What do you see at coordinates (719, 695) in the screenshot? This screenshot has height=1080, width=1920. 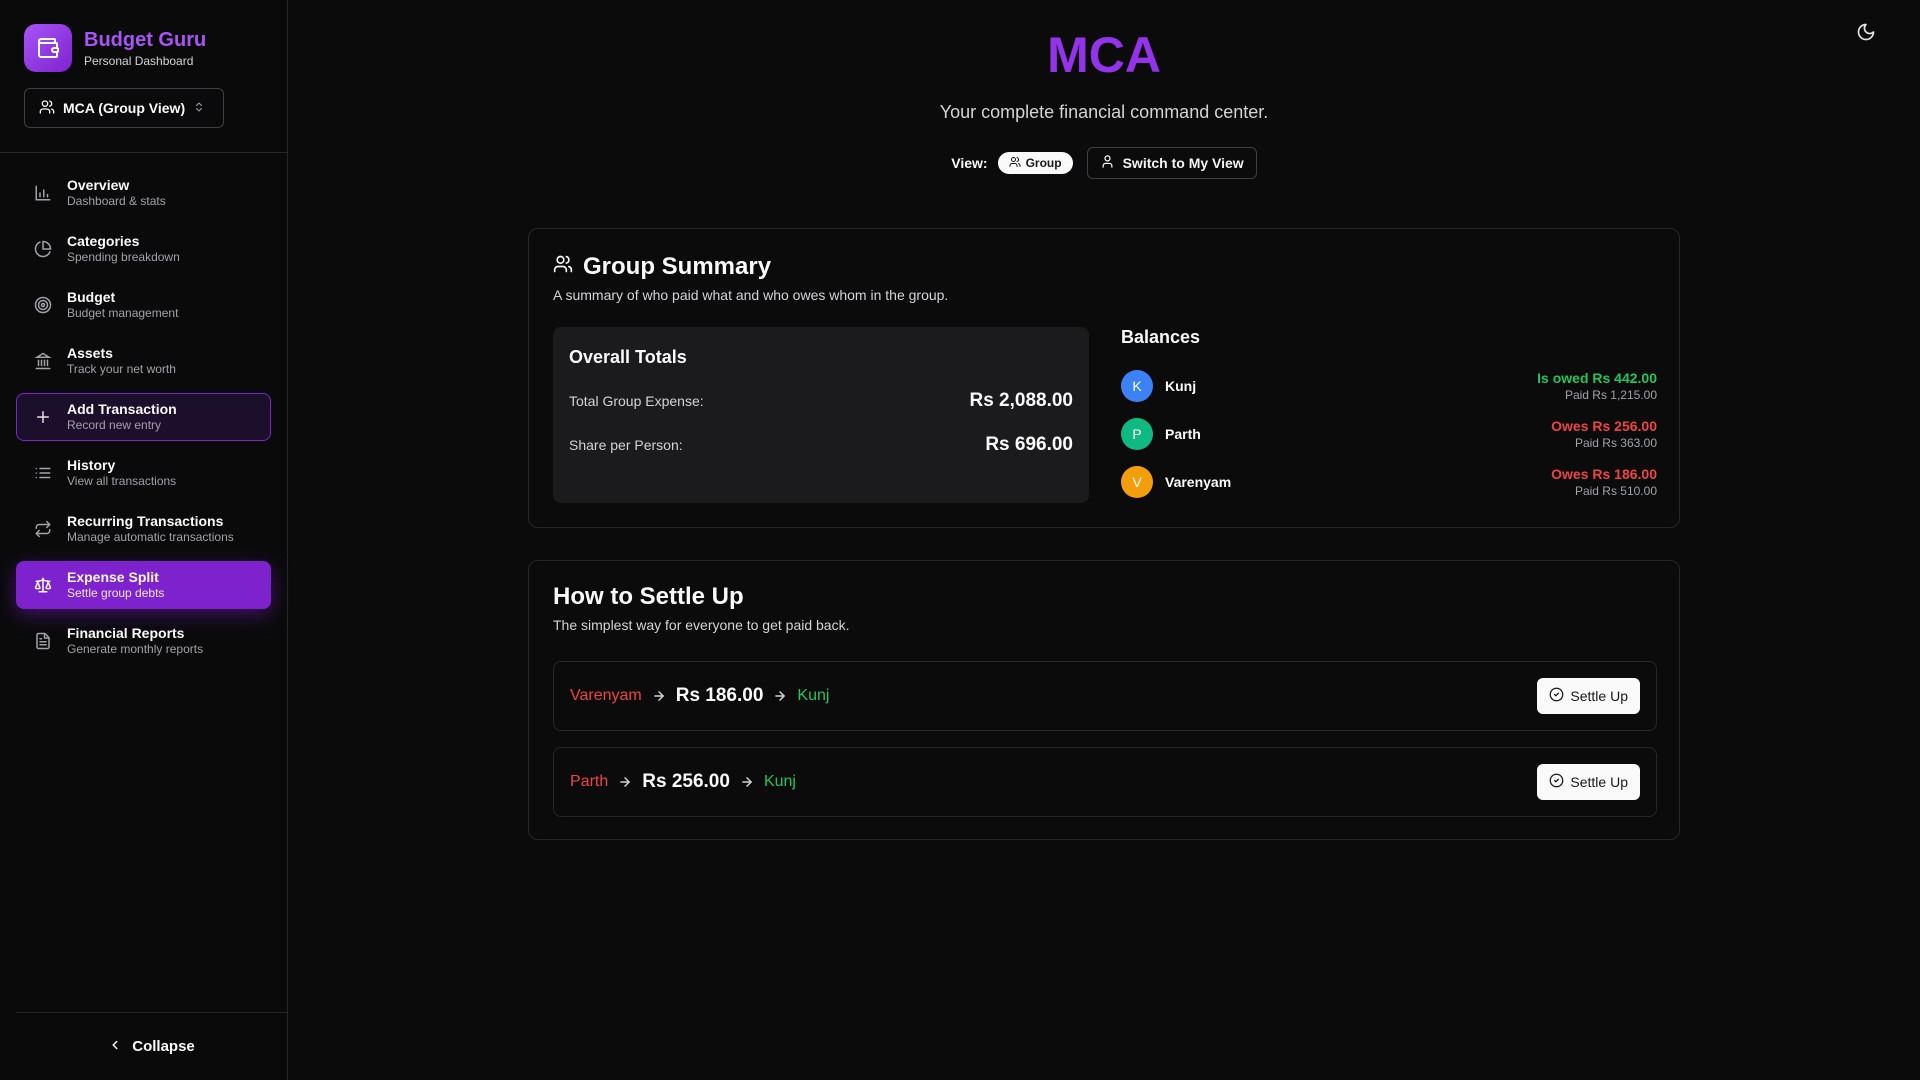 I see `settlement-amount: Rs 186.00` at bounding box center [719, 695].